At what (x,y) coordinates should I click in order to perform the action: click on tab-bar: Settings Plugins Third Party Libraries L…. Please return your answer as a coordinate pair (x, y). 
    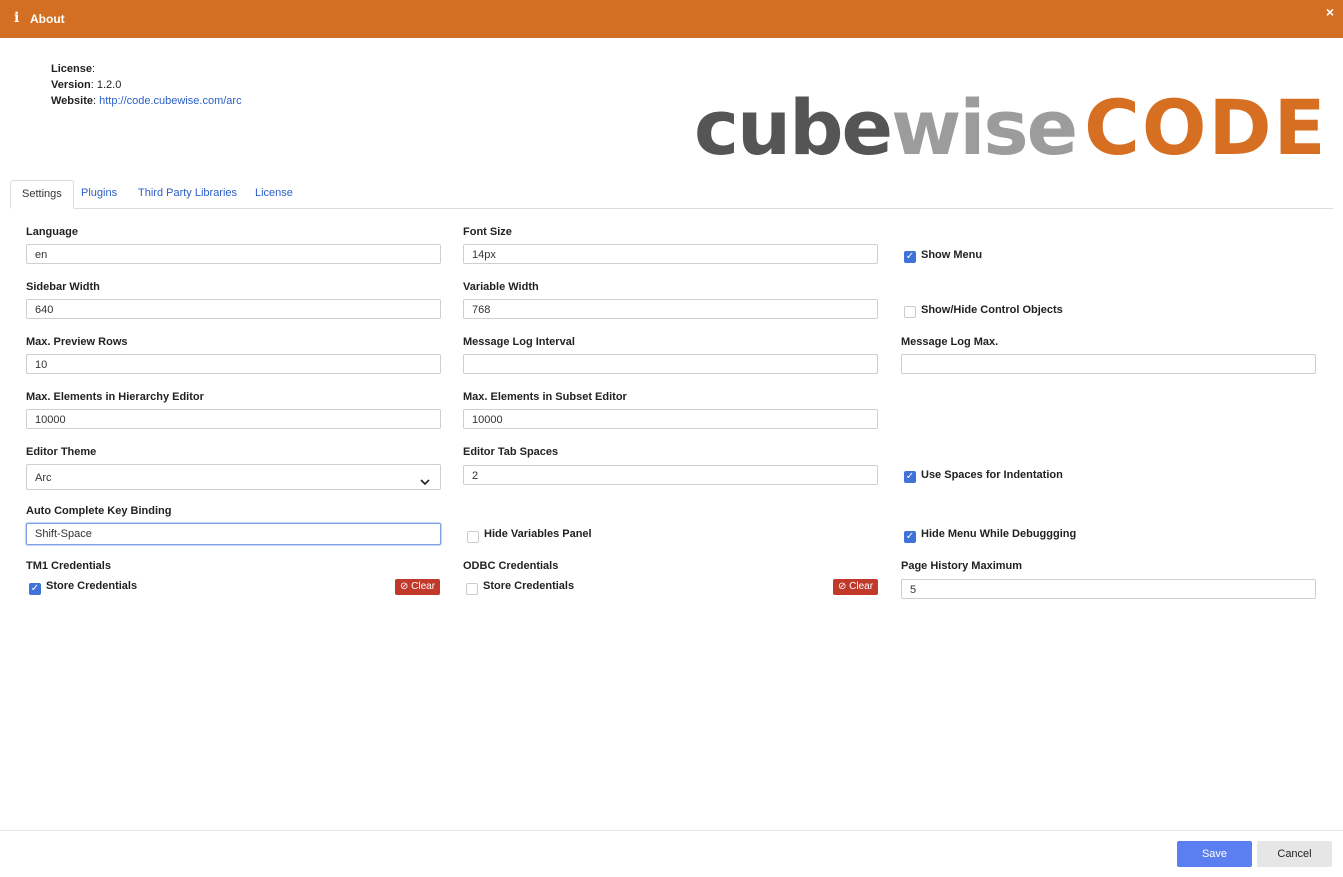
    Looking at the image, I should click on (671, 194).